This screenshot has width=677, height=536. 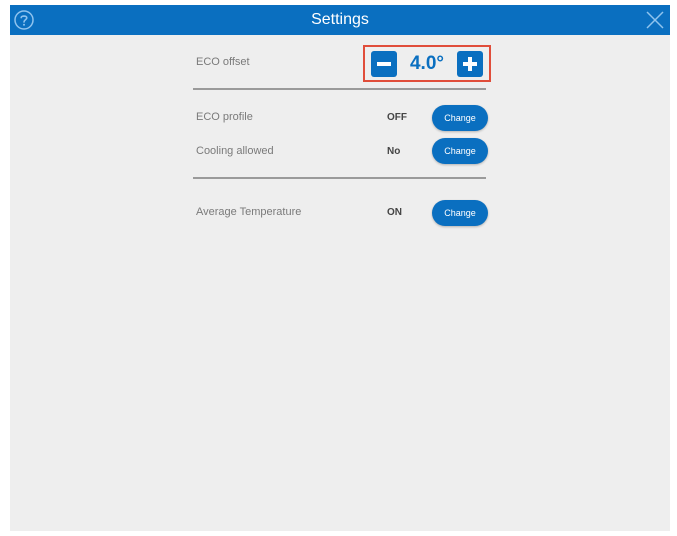 I want to click on eco-offset-value: 4.0°, so click(x=426, y=63).